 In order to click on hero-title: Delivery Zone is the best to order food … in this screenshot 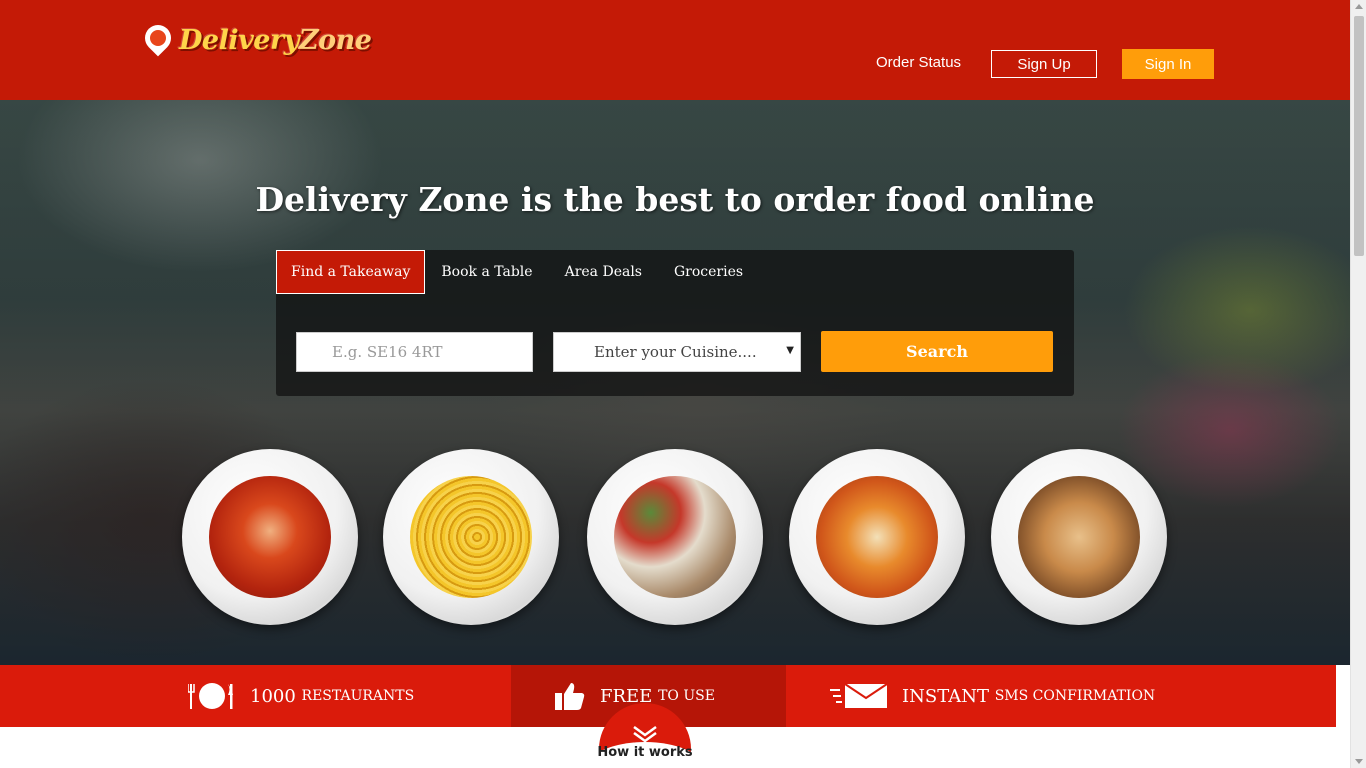, I will do `click(675, 199)`.